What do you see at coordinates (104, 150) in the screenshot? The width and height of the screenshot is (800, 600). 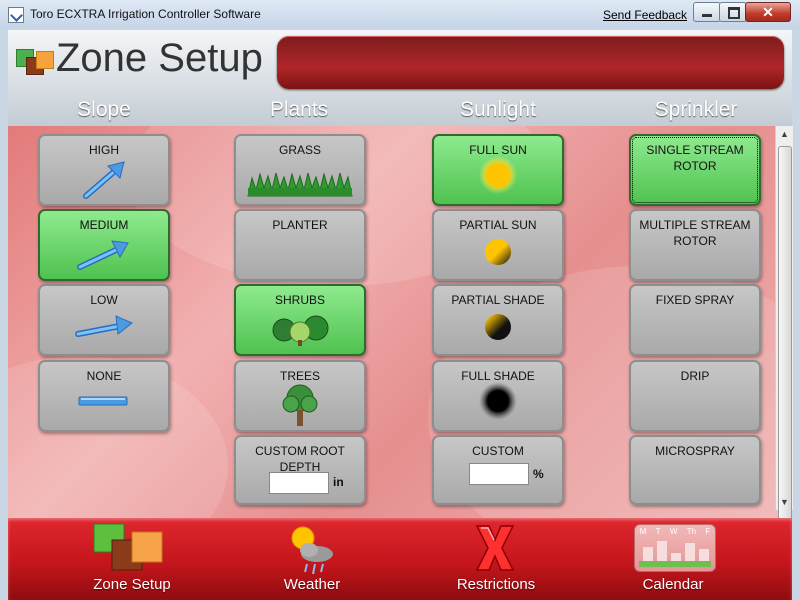 I see `slope-option-label: HIGH` at bounding box center [104, 150].